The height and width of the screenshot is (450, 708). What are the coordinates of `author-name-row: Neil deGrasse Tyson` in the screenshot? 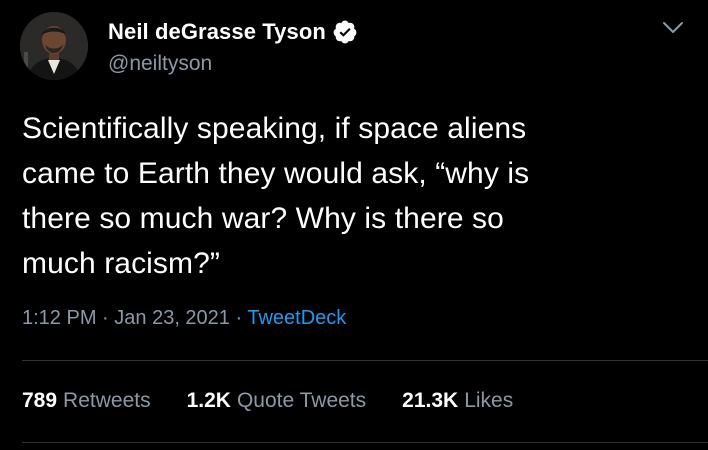 It's located at (233, 32).